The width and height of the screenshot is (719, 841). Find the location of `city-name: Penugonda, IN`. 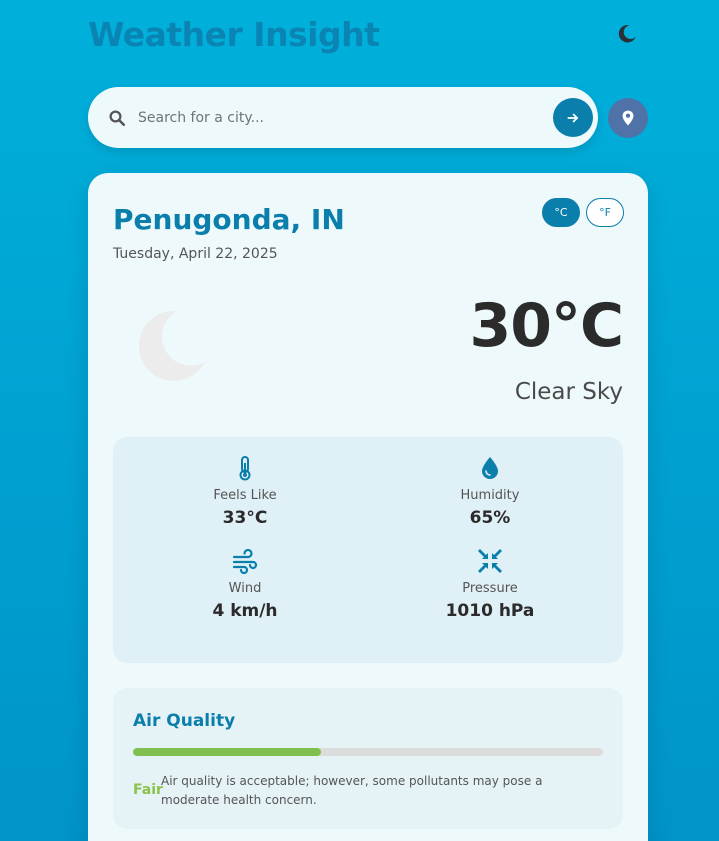

city-name: Penugonda, IN is located at coordinates (229, 219).